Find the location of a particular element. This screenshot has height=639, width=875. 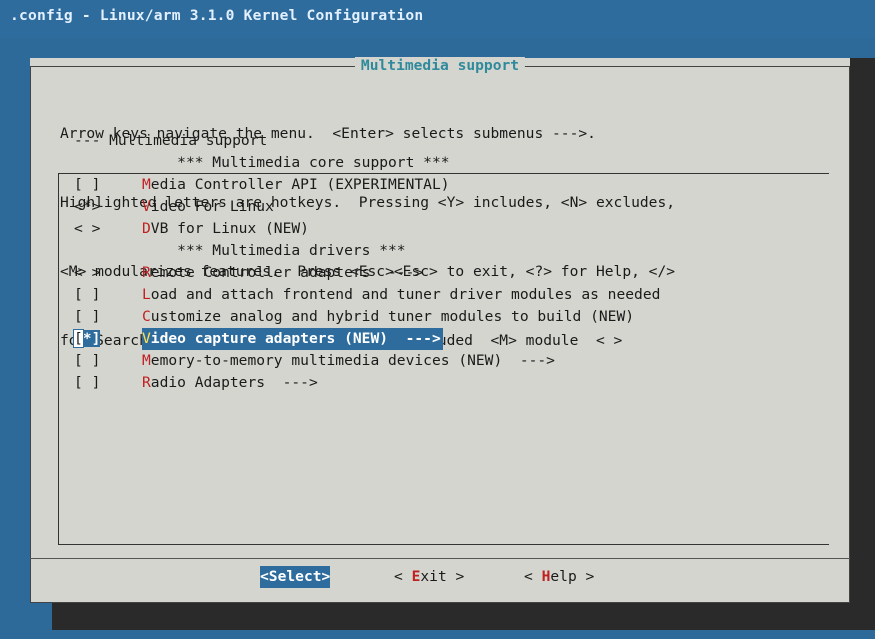

exit-open: < is located at coordinates (403, 576).